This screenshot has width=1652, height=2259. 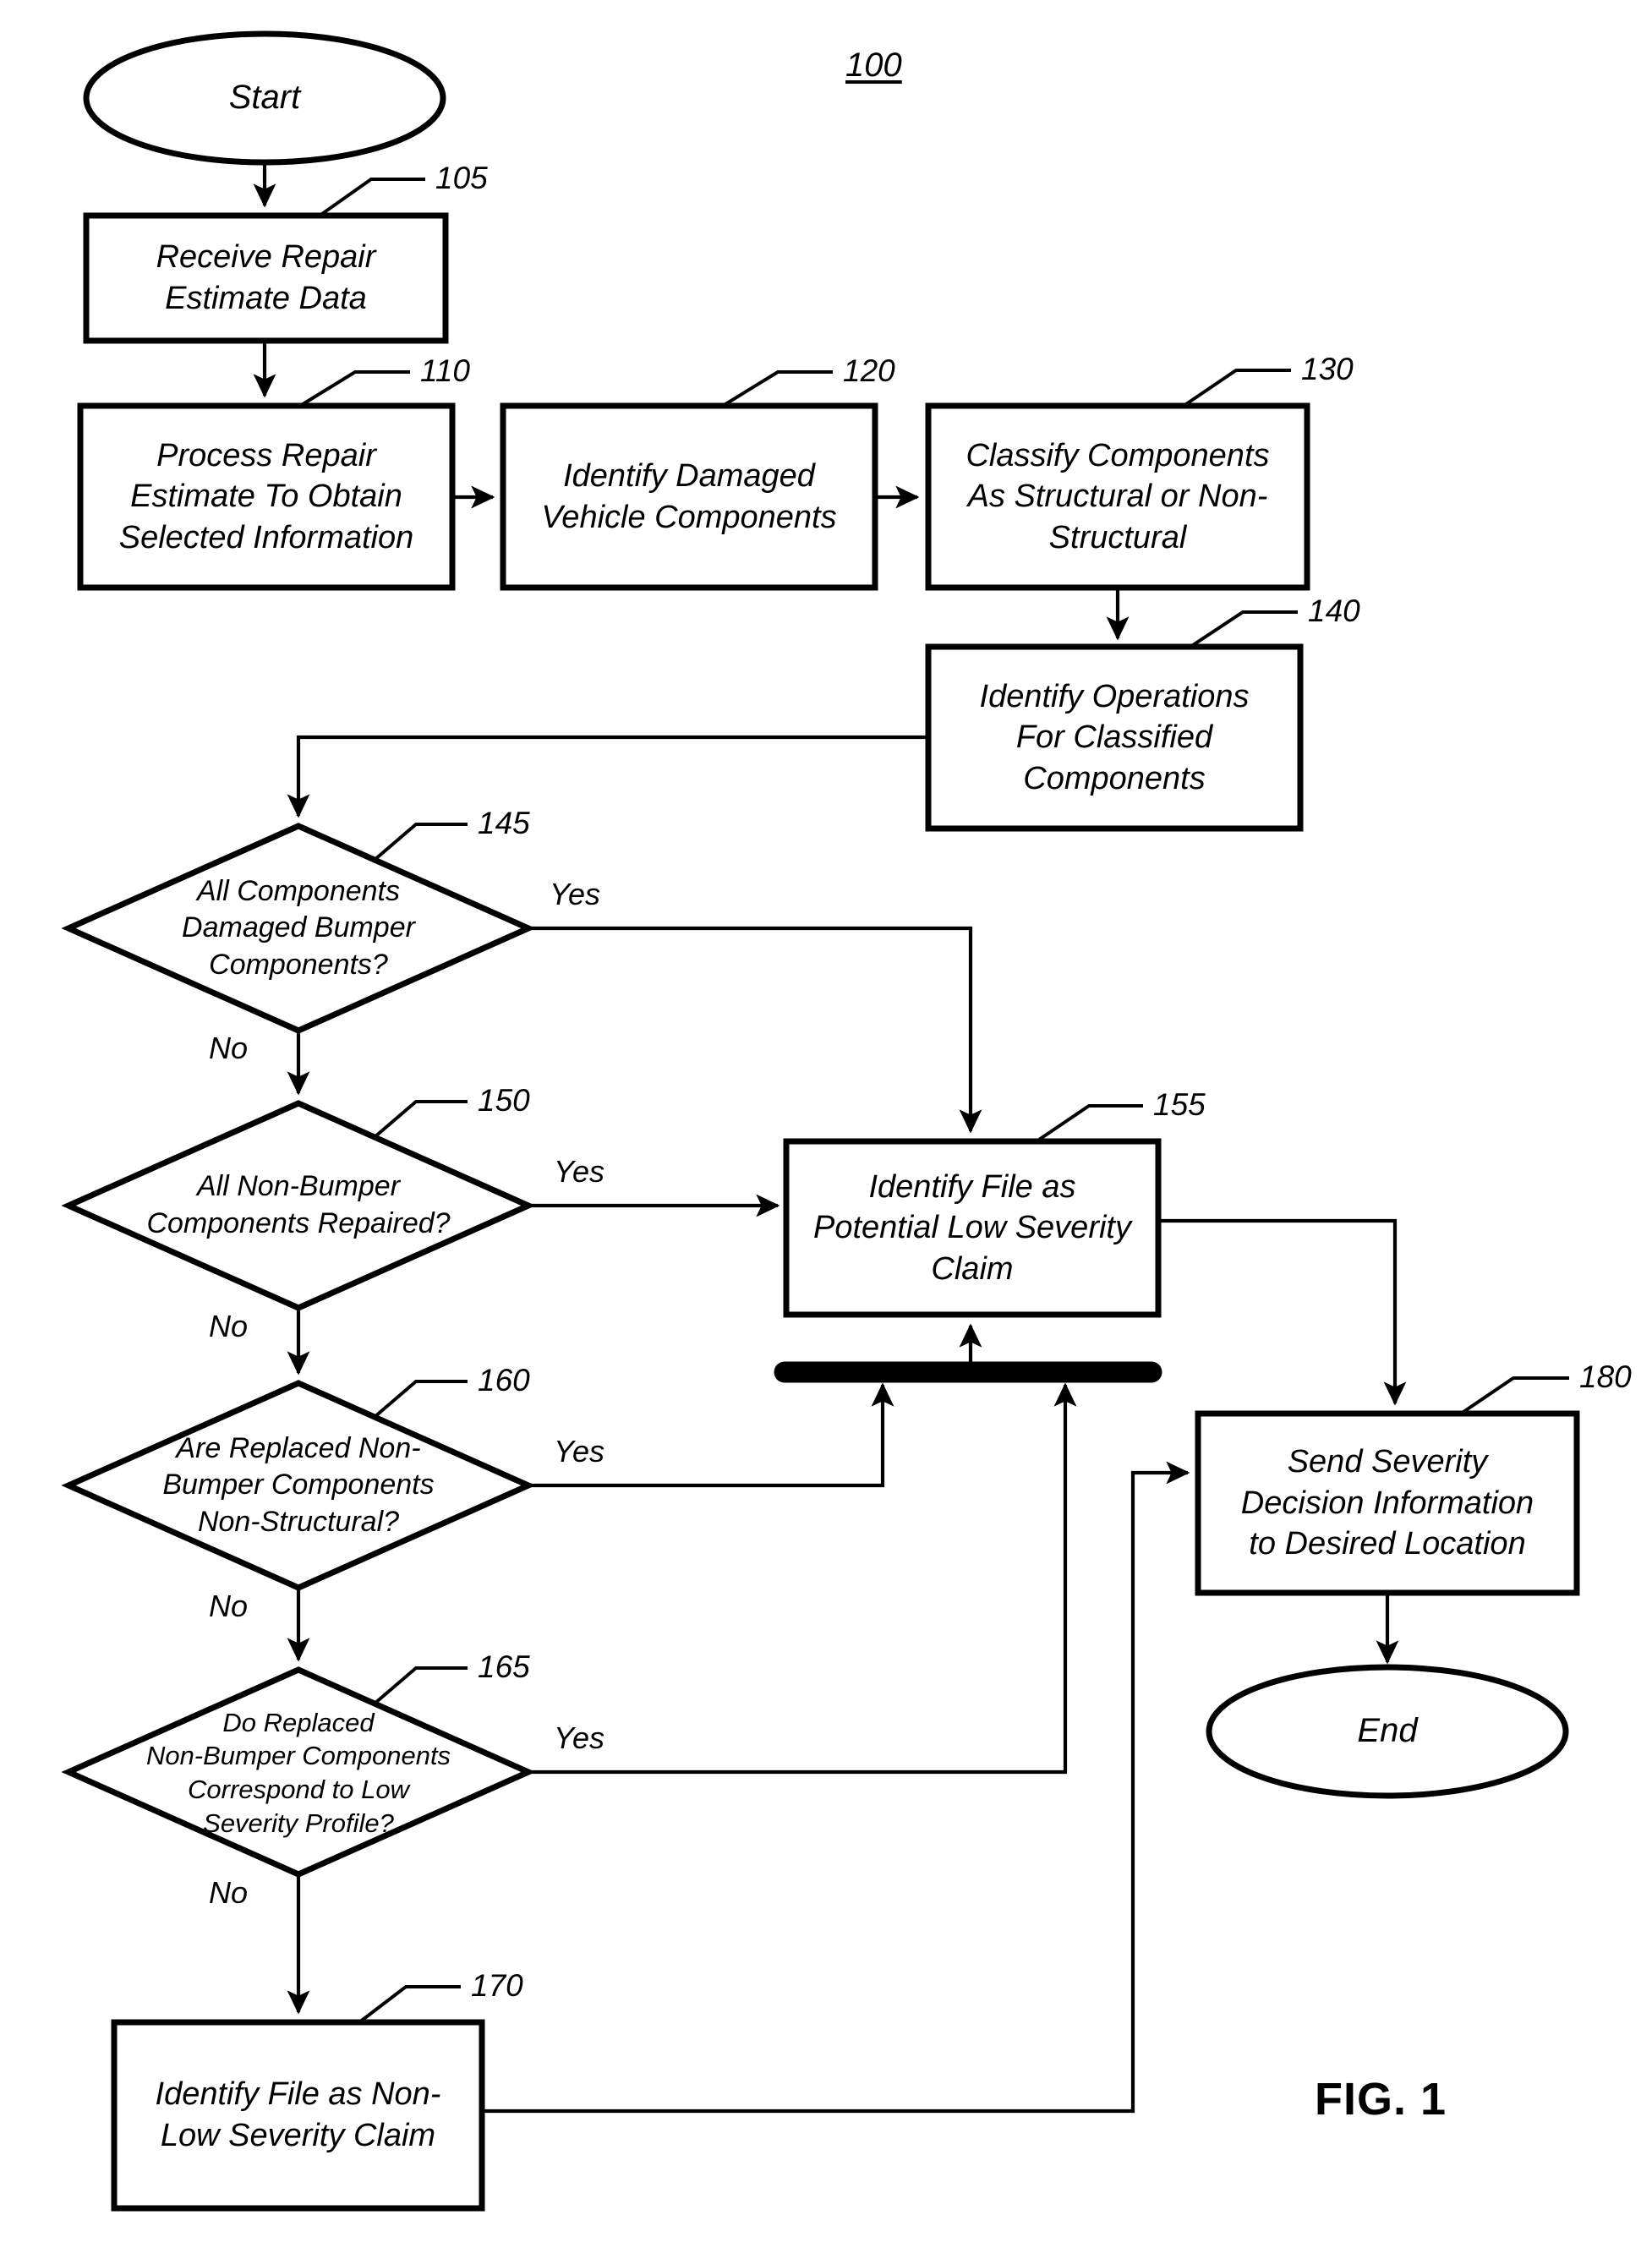 I want to click on edge-label-165-yes: Yes, so click(x=579, y=1737).